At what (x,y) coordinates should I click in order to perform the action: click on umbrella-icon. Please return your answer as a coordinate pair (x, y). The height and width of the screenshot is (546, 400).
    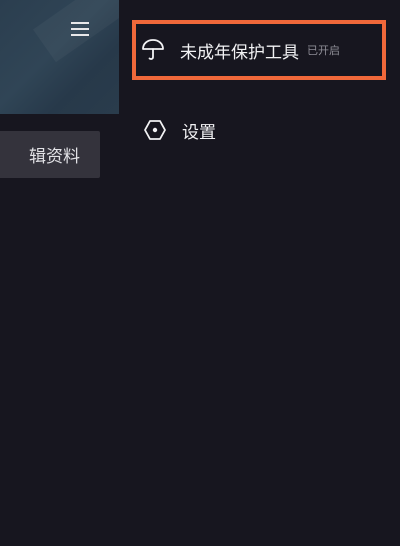
    Looking at the image, I should click on (153, 50).